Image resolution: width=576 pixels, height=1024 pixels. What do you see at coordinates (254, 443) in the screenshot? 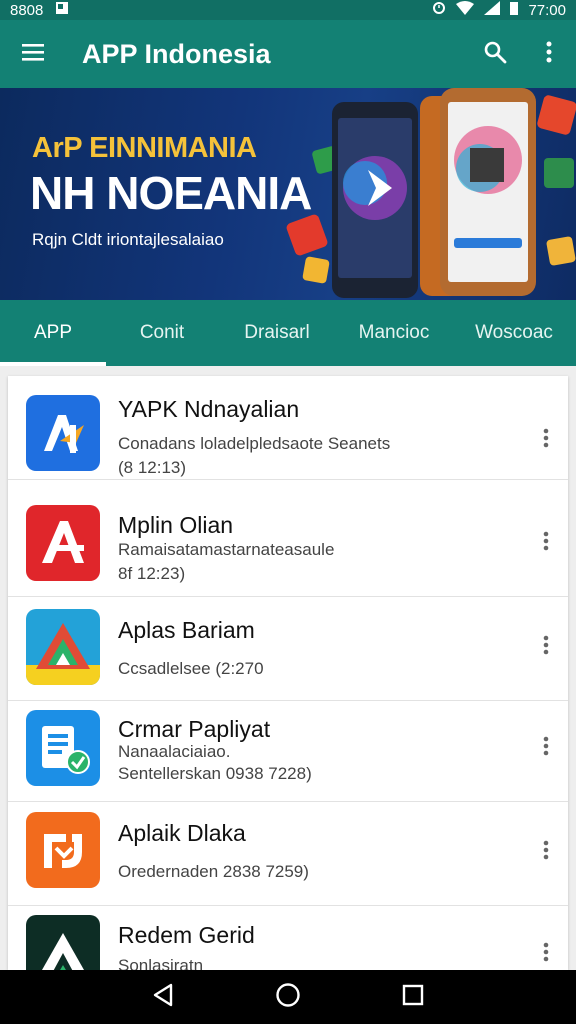
I see `app-description: Conadans loladelpledsaote Seanets` at bounding box center [254, 443].